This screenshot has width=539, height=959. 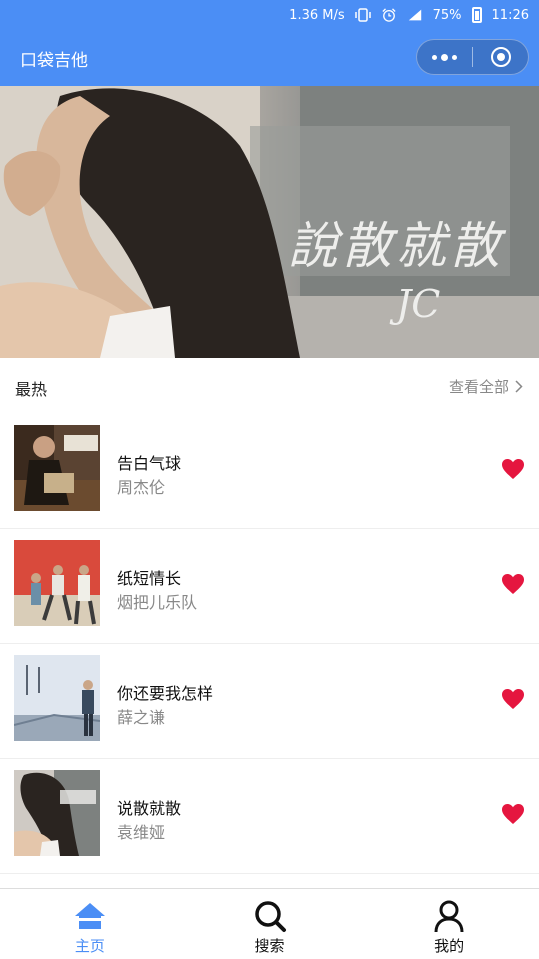 What do you see at coordinates (389, 15) in the screenshot?
I see `alarm-icon` at bounding box center [389, 15].